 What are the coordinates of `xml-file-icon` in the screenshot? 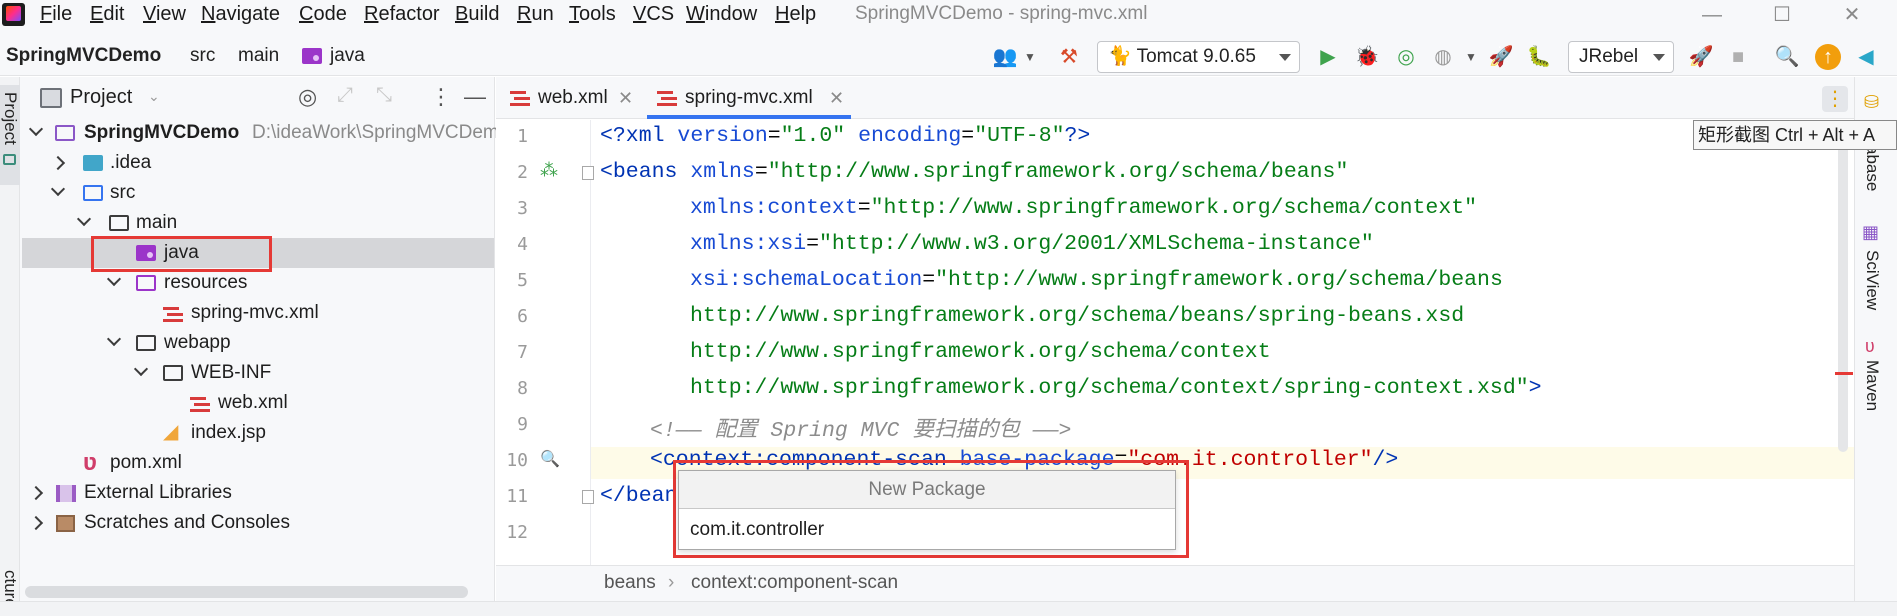 It's located at (667, 98).